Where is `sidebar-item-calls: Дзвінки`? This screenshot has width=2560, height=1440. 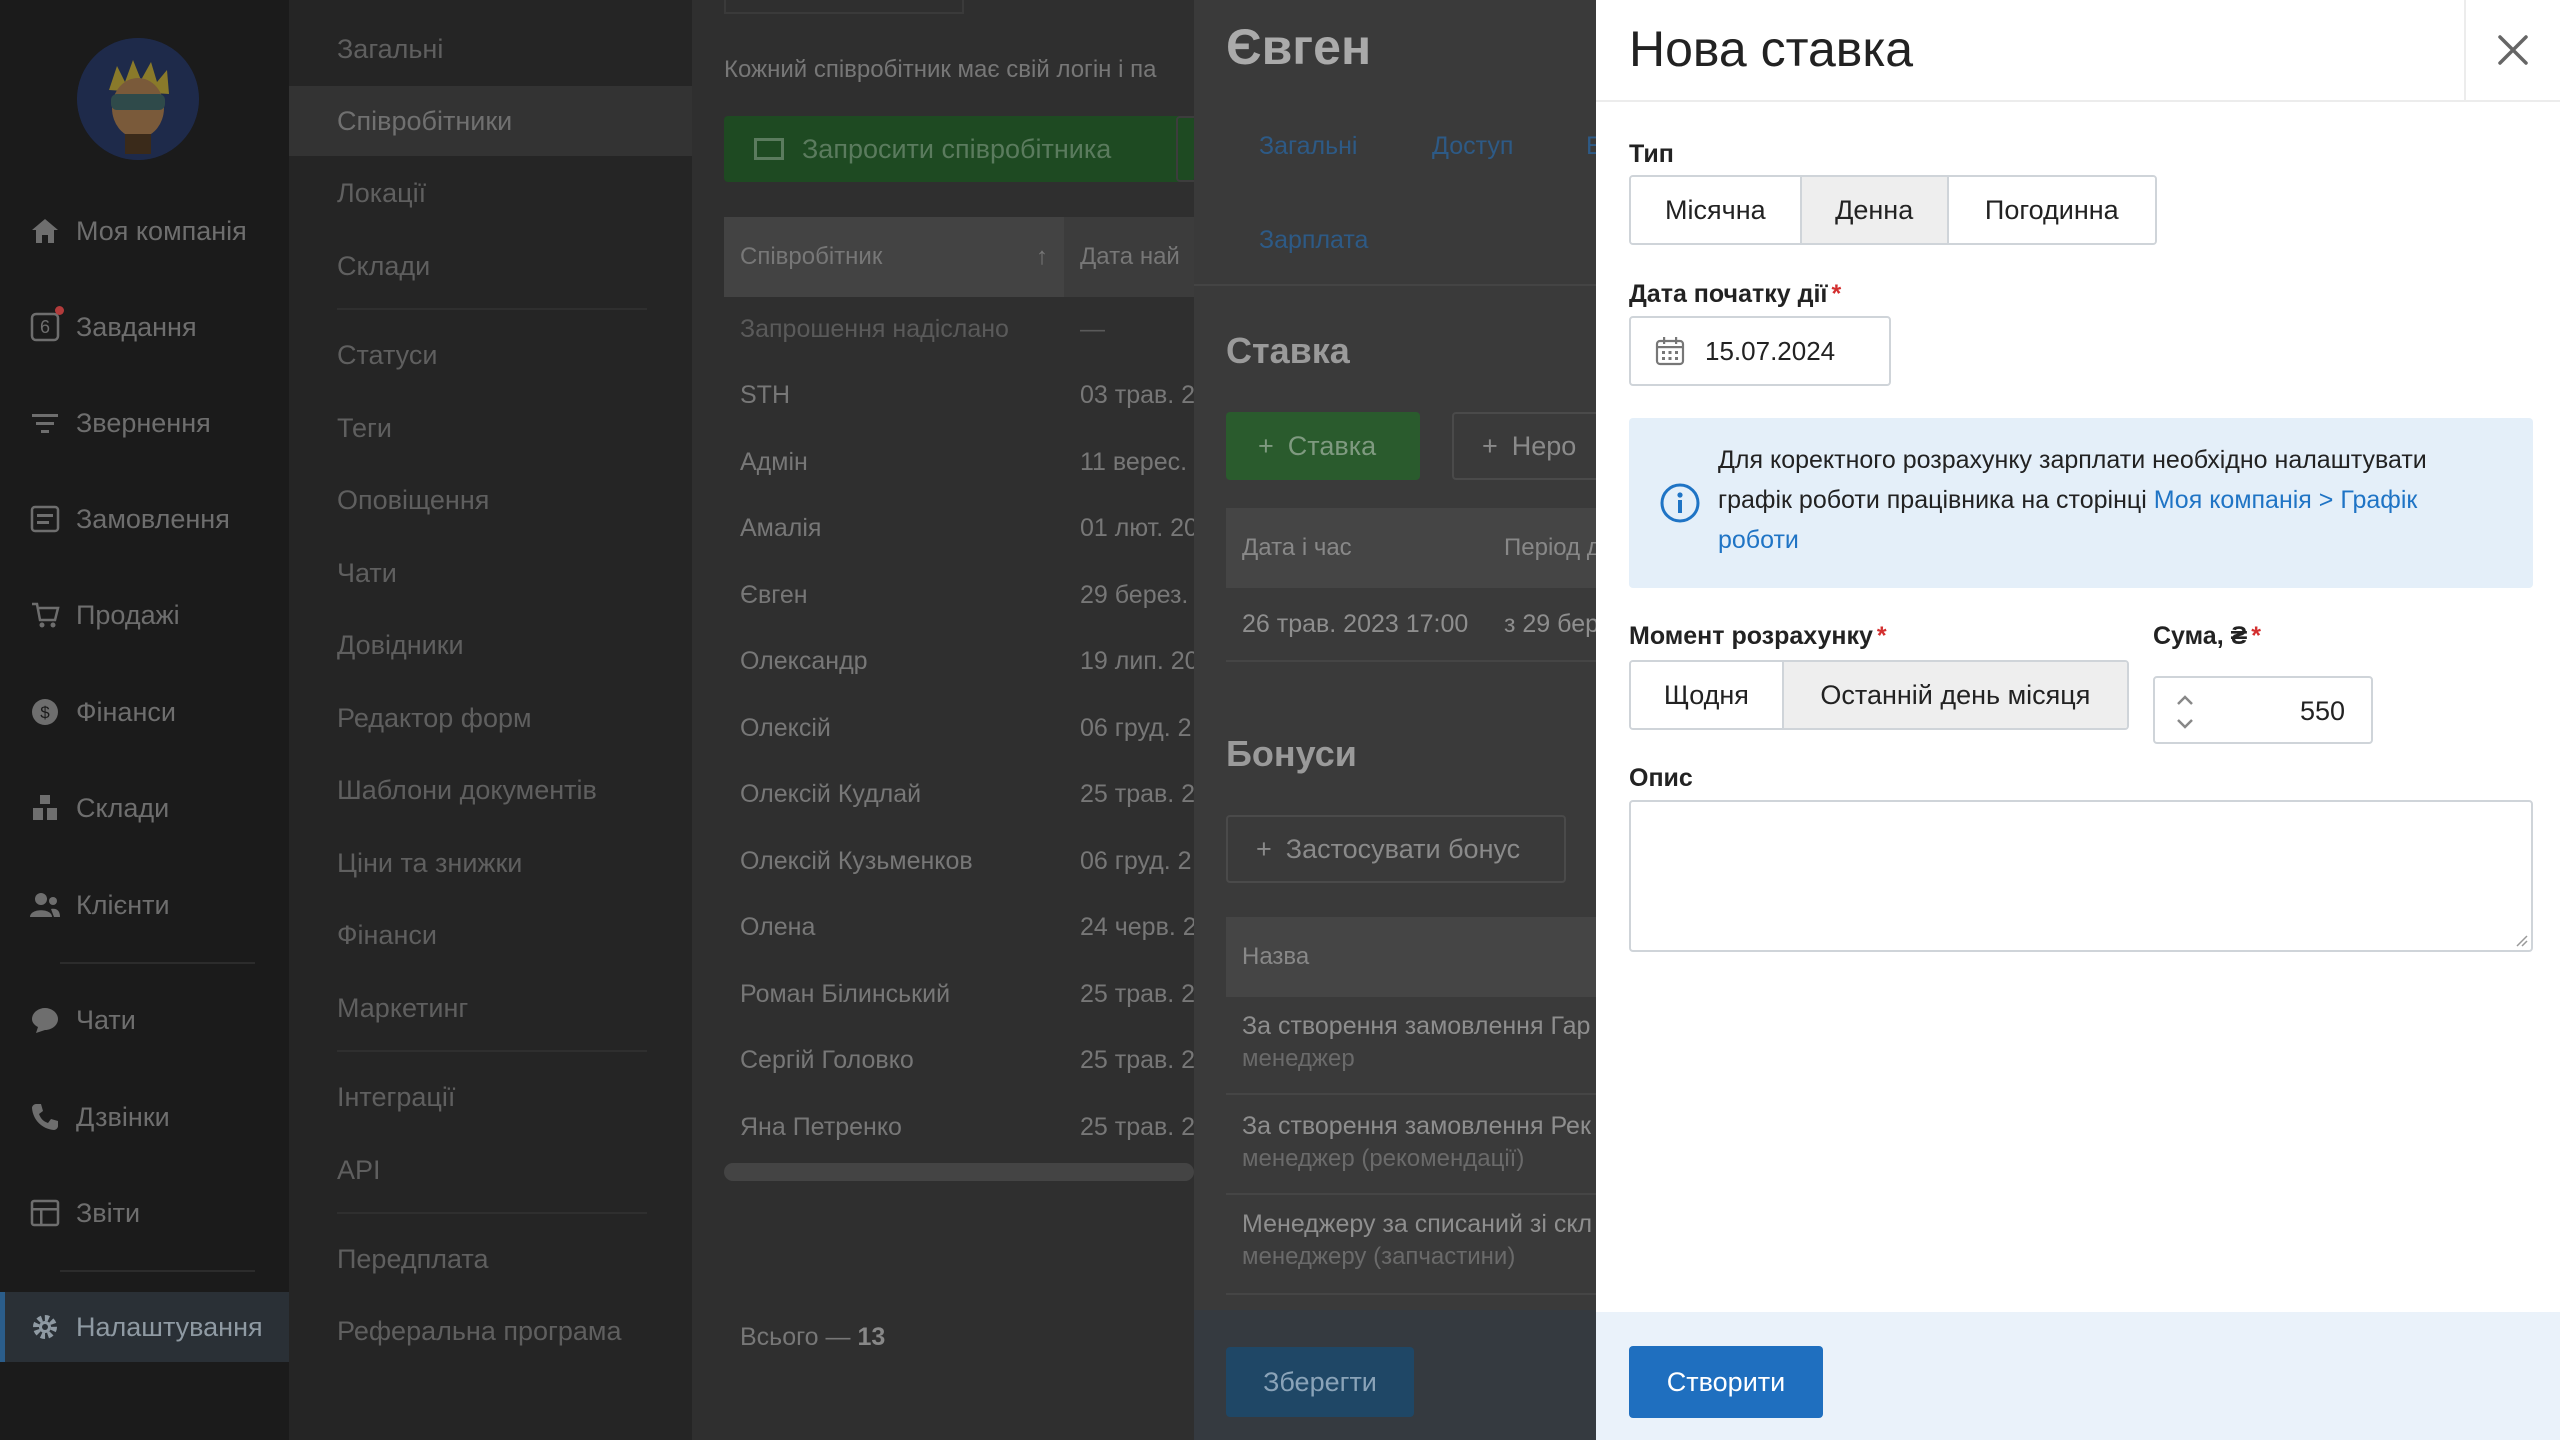
sidebar-item-calls: Дзвінки is located at coordinates (144, 1117).